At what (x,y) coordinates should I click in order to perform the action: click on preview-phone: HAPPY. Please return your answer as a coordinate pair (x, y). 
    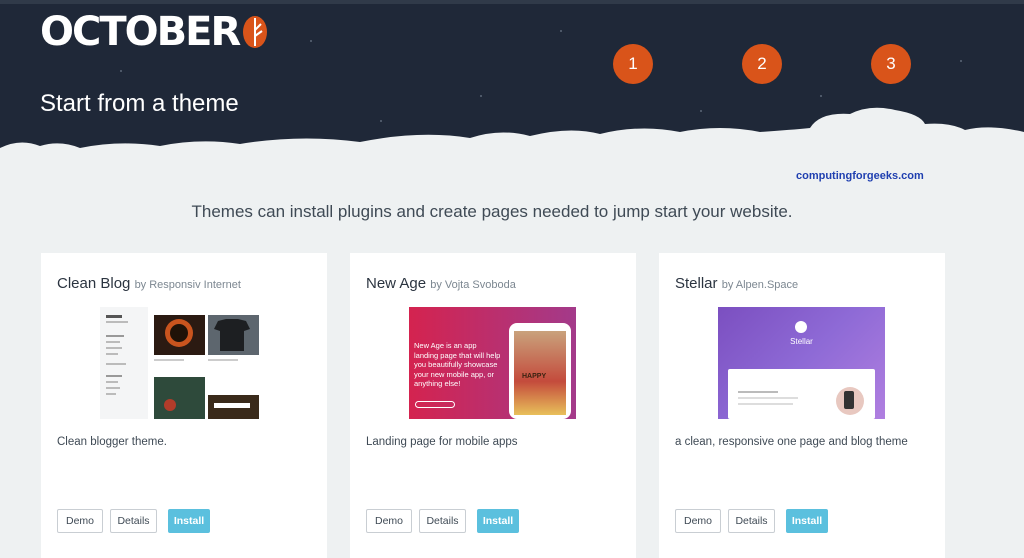
    Looking at the image, I should click on (540, 371).